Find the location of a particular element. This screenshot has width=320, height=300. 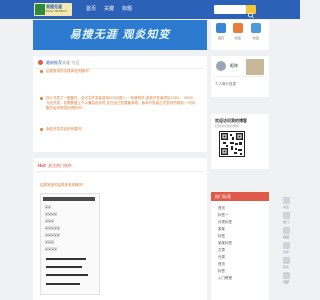

qr-code-image is located at coordinates (232, 144).